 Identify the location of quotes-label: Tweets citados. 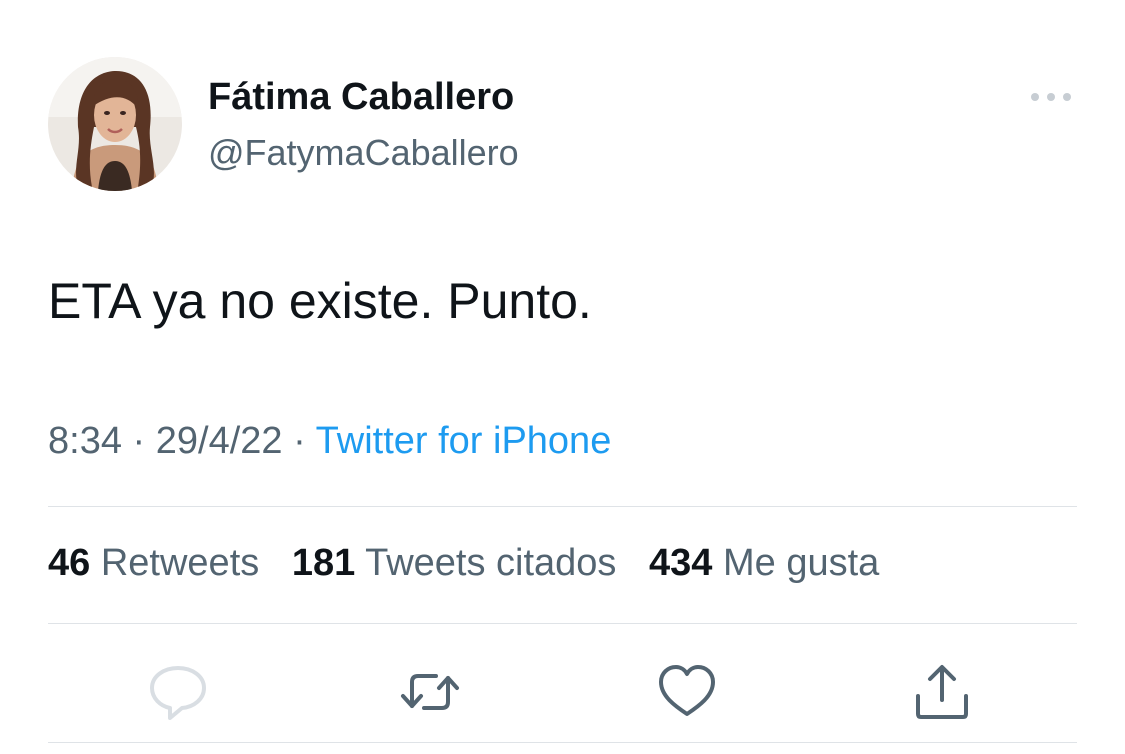
(491, 563).